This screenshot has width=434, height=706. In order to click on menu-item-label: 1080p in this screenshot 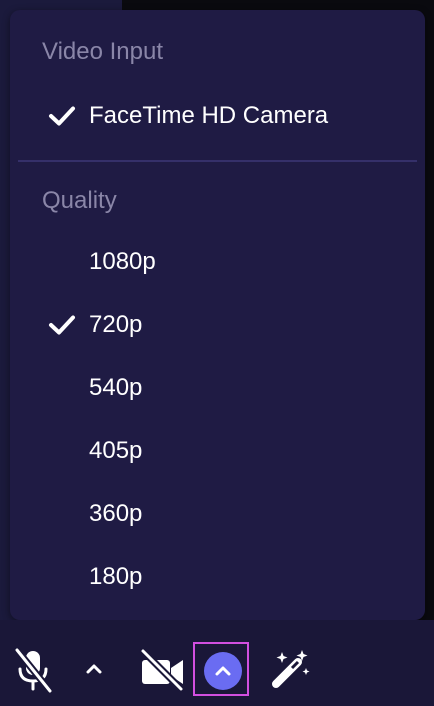, I will do `click(122, 261)`.